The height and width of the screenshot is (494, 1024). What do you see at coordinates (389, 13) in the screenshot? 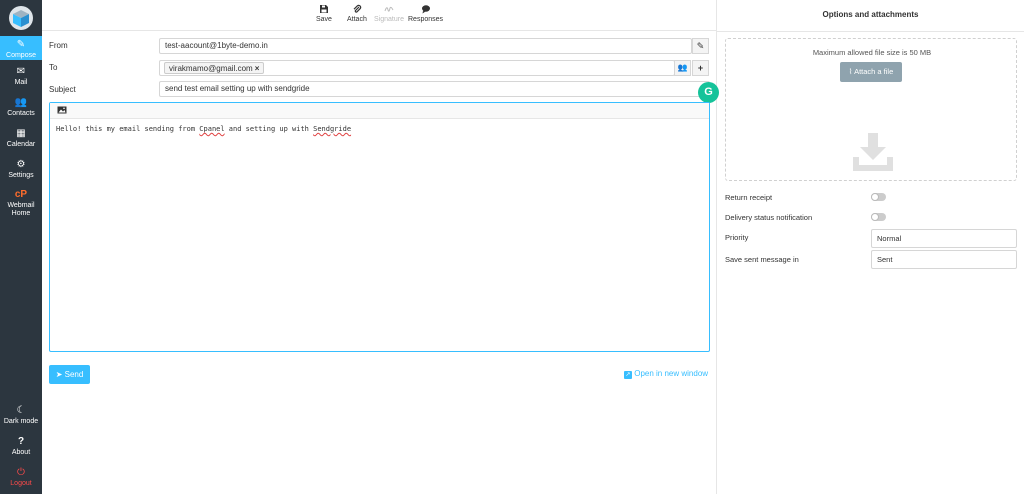
I see `signature-button: Signature` at bounding box center [389, 13].